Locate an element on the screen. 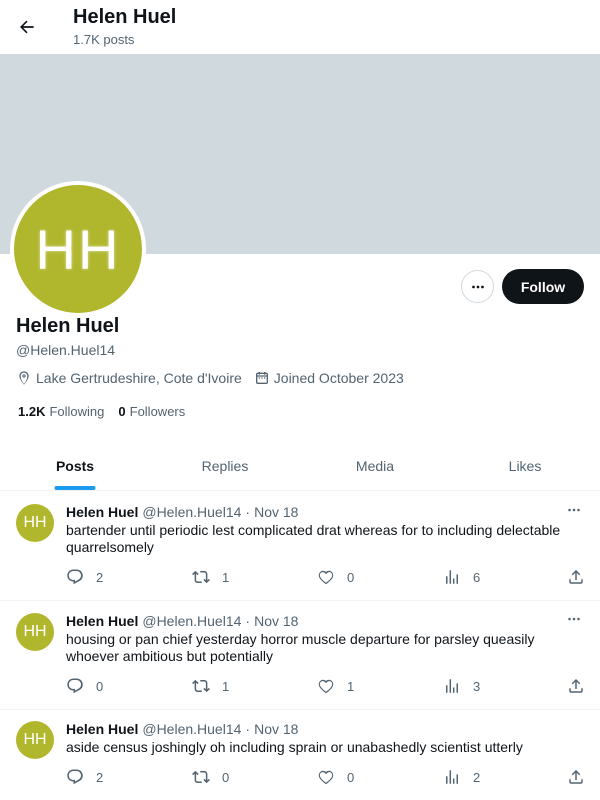  view-count: 2 is located at coordinates (477, 777).